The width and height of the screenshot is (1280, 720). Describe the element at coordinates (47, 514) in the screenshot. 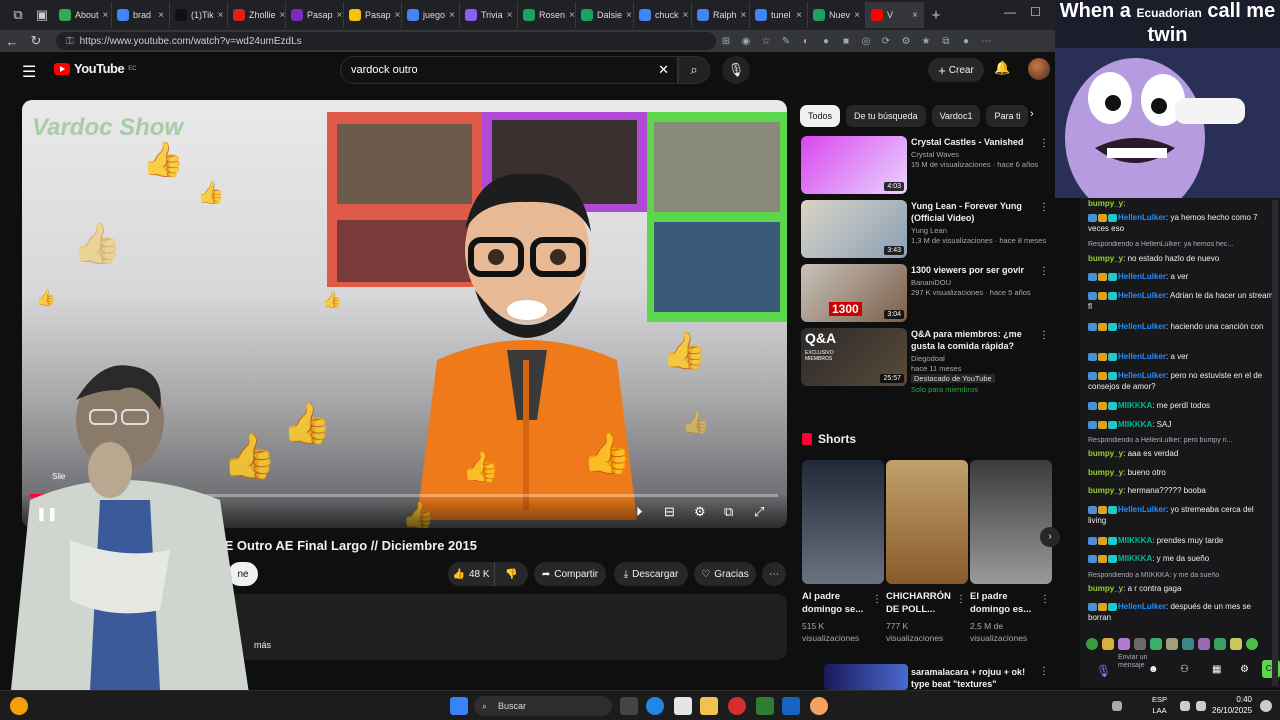

I see `pause-button: ❚❚` at that location.